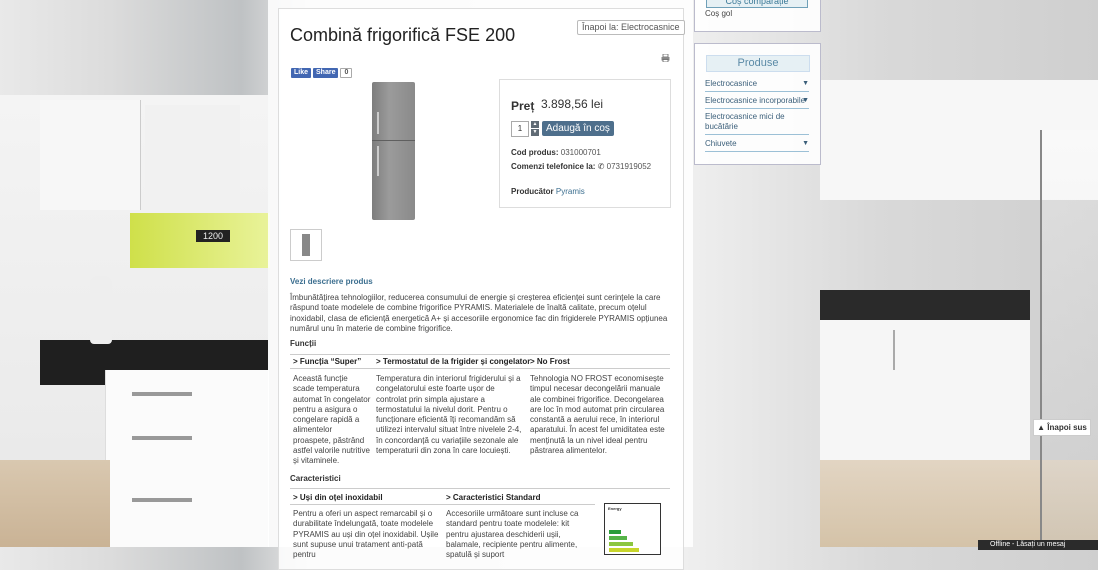 The height and width of the screenshot is (570, 1098). I want to click on cart-empty-text: Coș gol, so click(719, 13).